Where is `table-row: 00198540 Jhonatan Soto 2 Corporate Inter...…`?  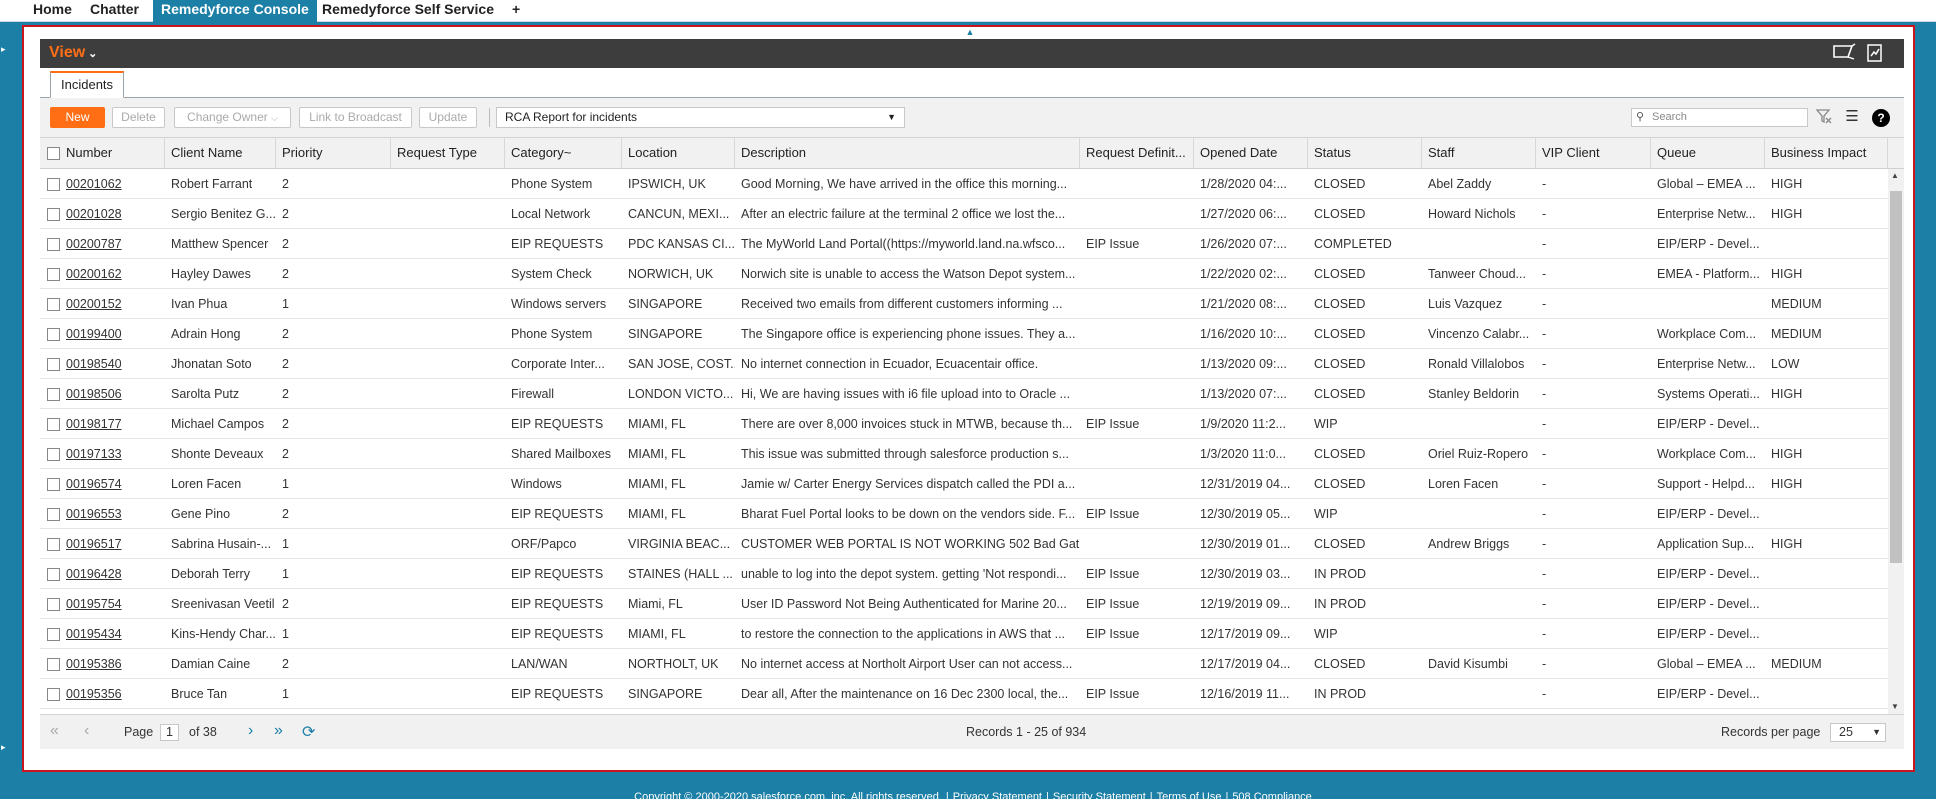
table-row: 00198540 Jhonatan Soto 2 Corporate Inter...… is located at coordinates (964, 364).